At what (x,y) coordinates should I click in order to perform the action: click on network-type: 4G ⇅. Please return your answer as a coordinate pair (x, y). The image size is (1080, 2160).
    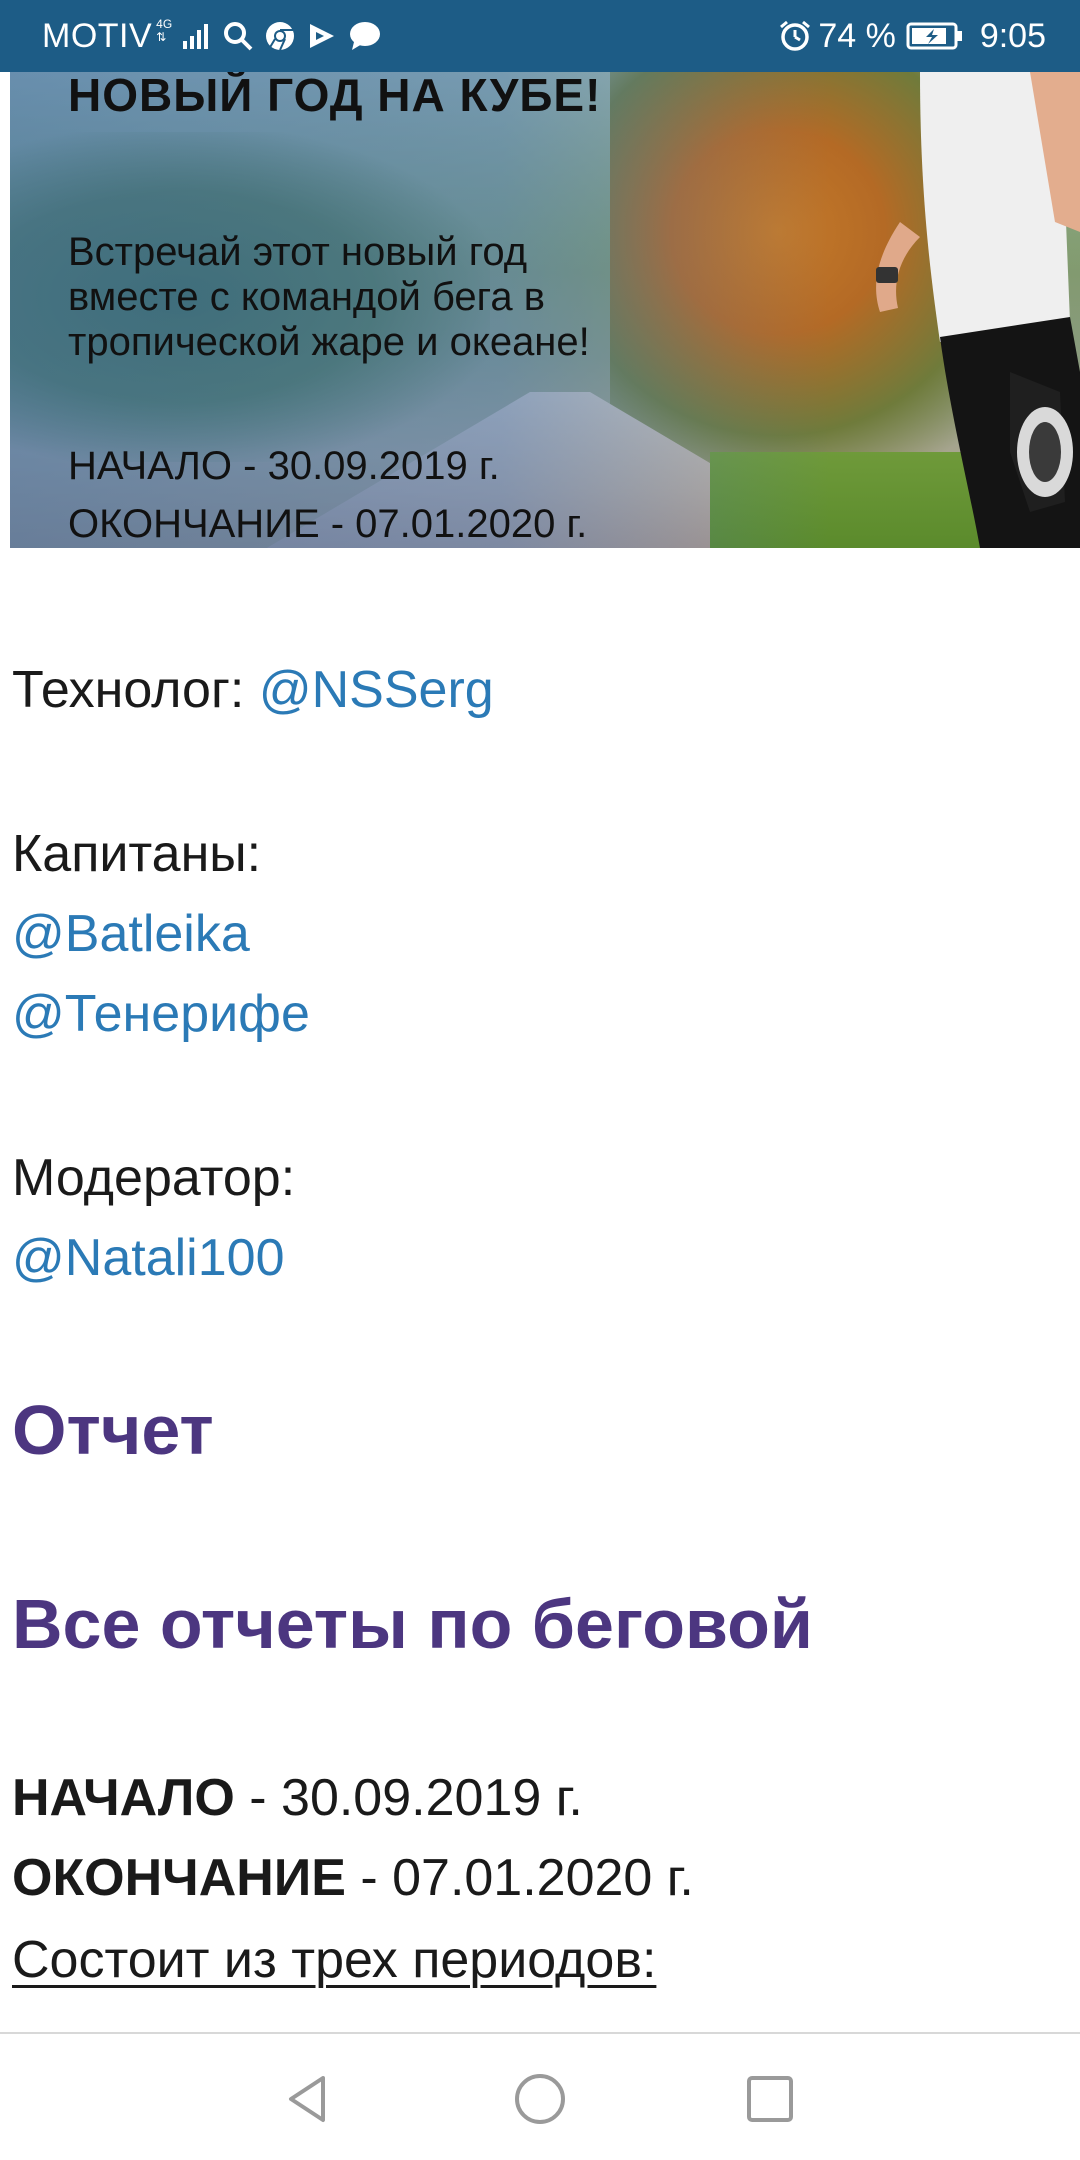
    Looking at the image, I should click on (164, 31).